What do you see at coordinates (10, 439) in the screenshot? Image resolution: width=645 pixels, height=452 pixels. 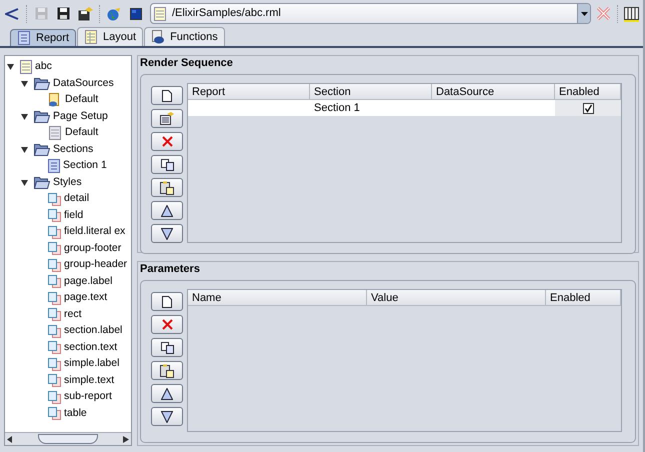 I see `scroll-left-icon` at bounding box center [10, 439].